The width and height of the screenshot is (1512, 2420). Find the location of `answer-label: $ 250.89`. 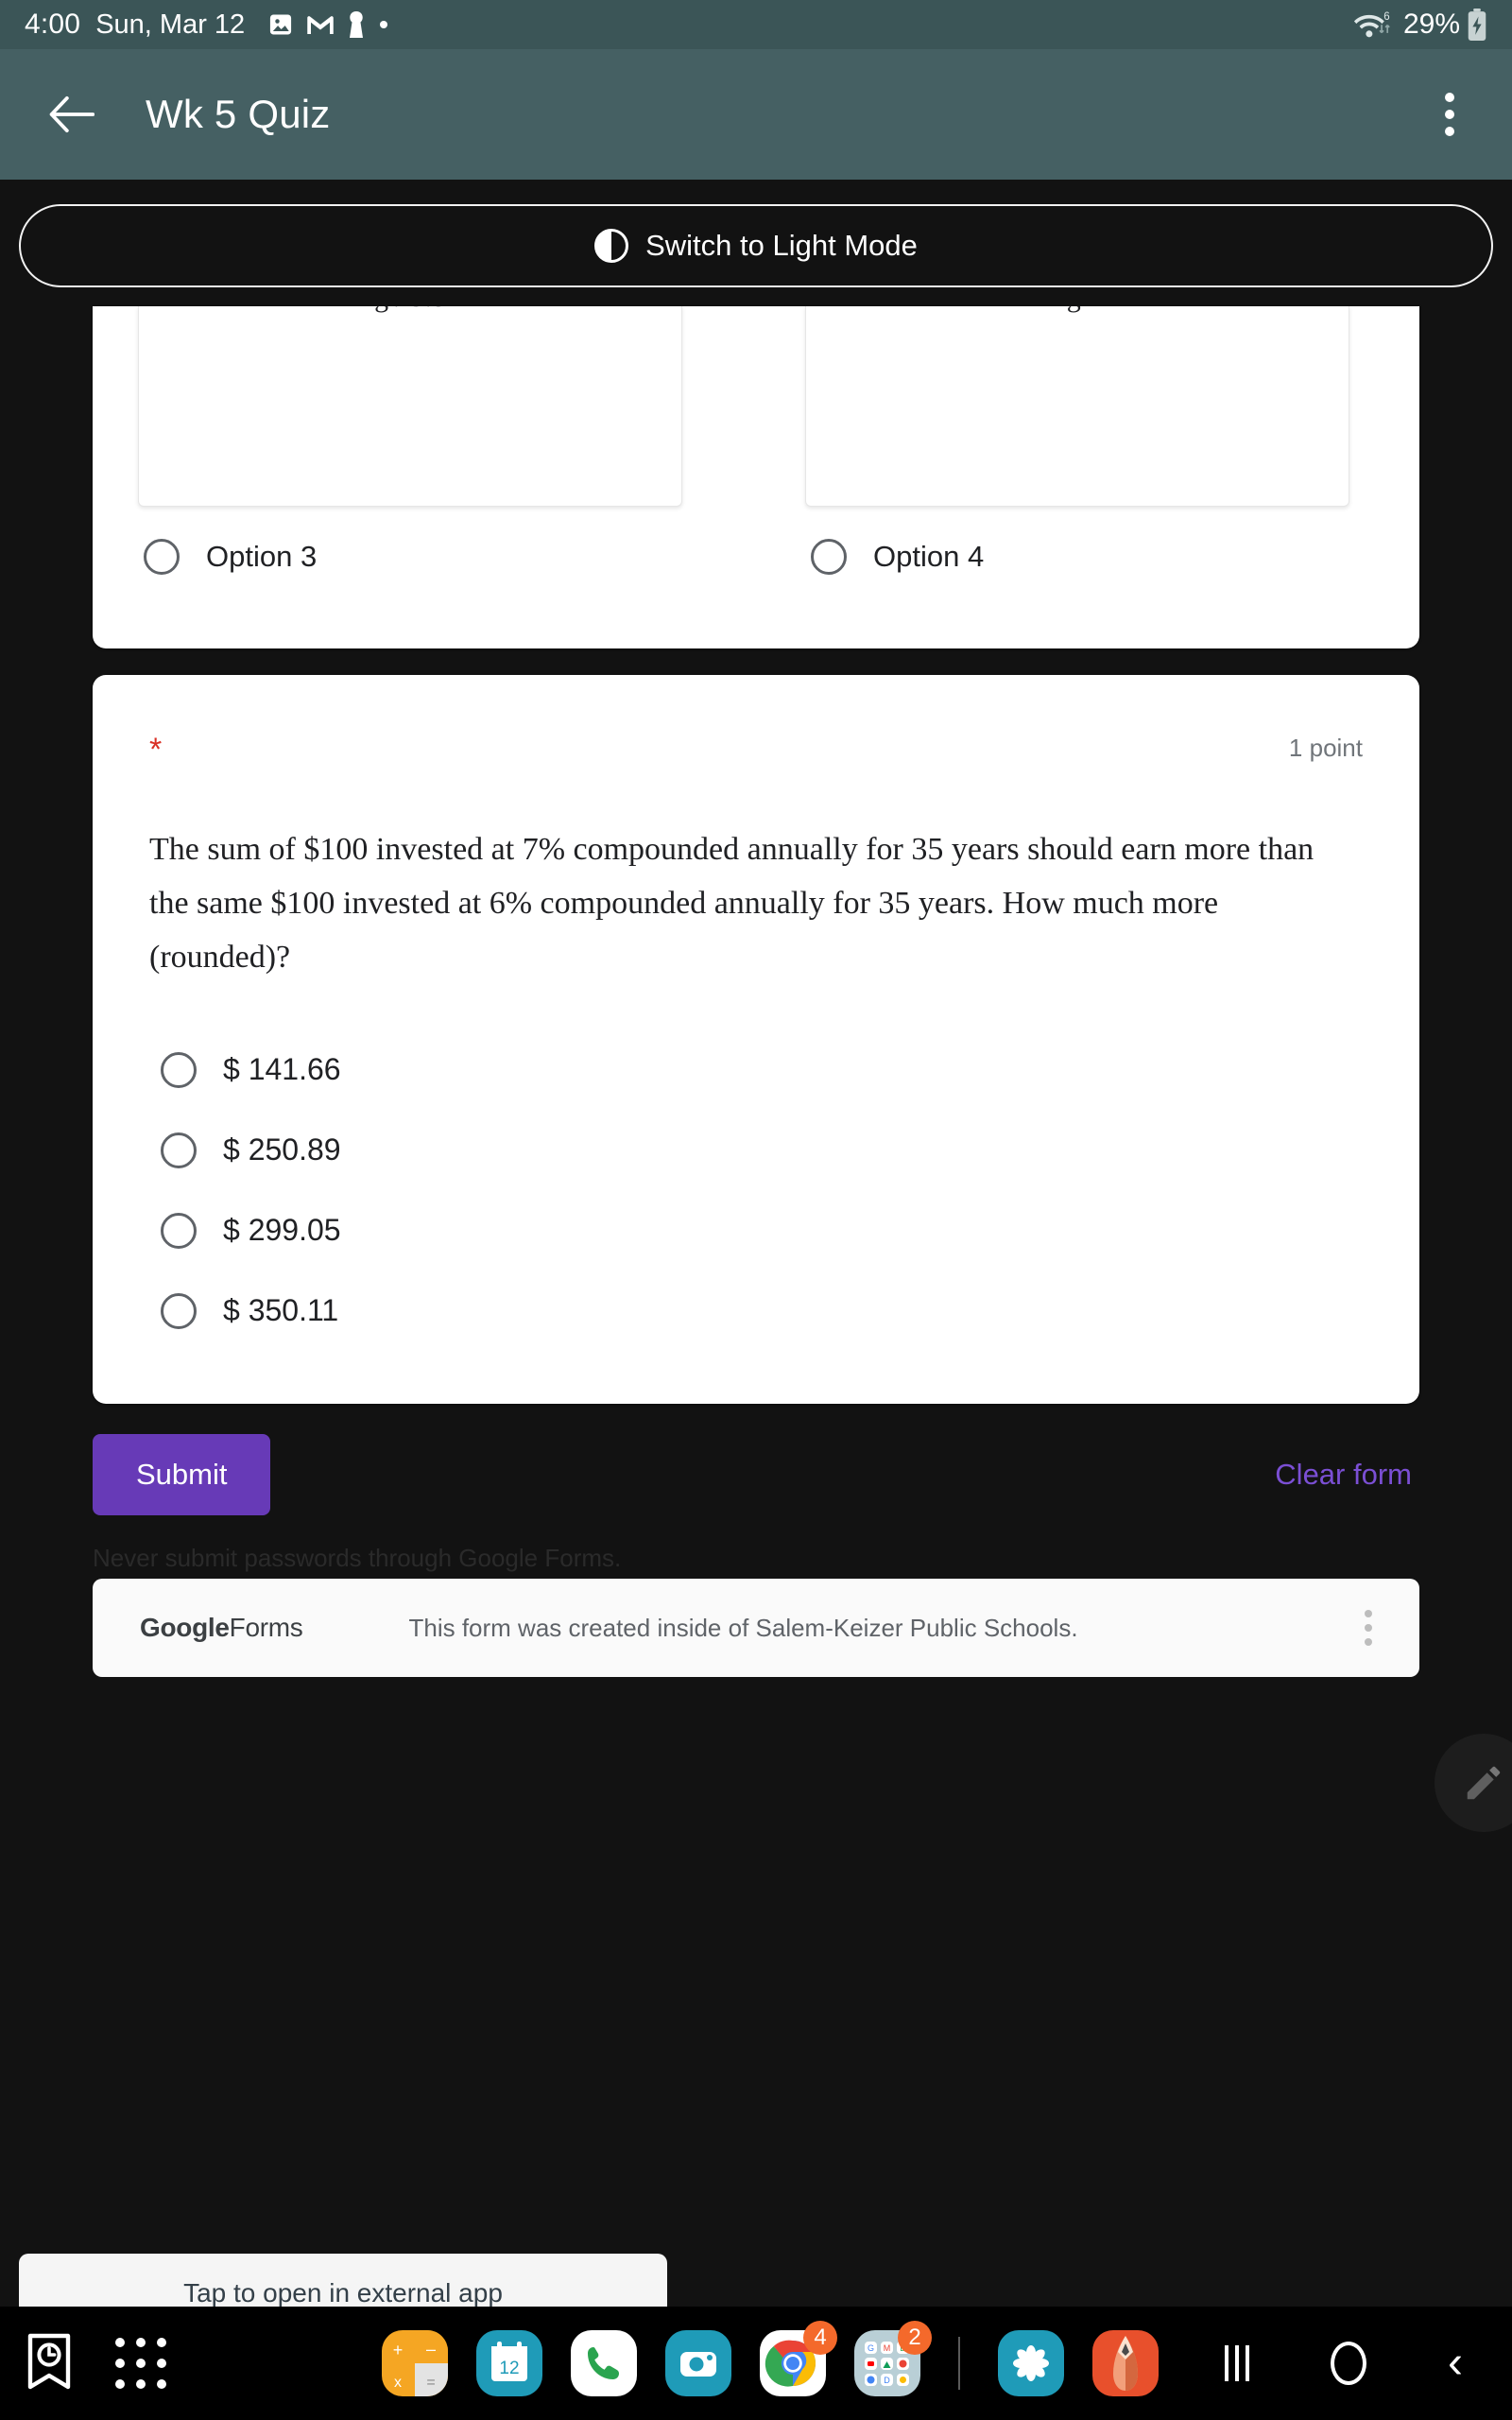

answer-label: $ 250.89 is located at coordinates (282, 1149).